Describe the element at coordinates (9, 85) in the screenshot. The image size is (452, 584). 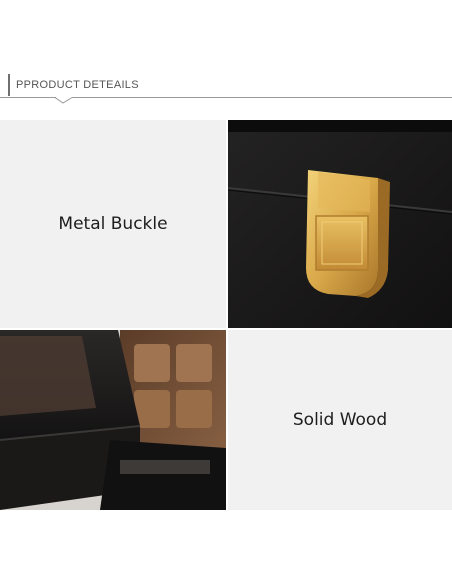
I see `header-accent-bar` at that location.